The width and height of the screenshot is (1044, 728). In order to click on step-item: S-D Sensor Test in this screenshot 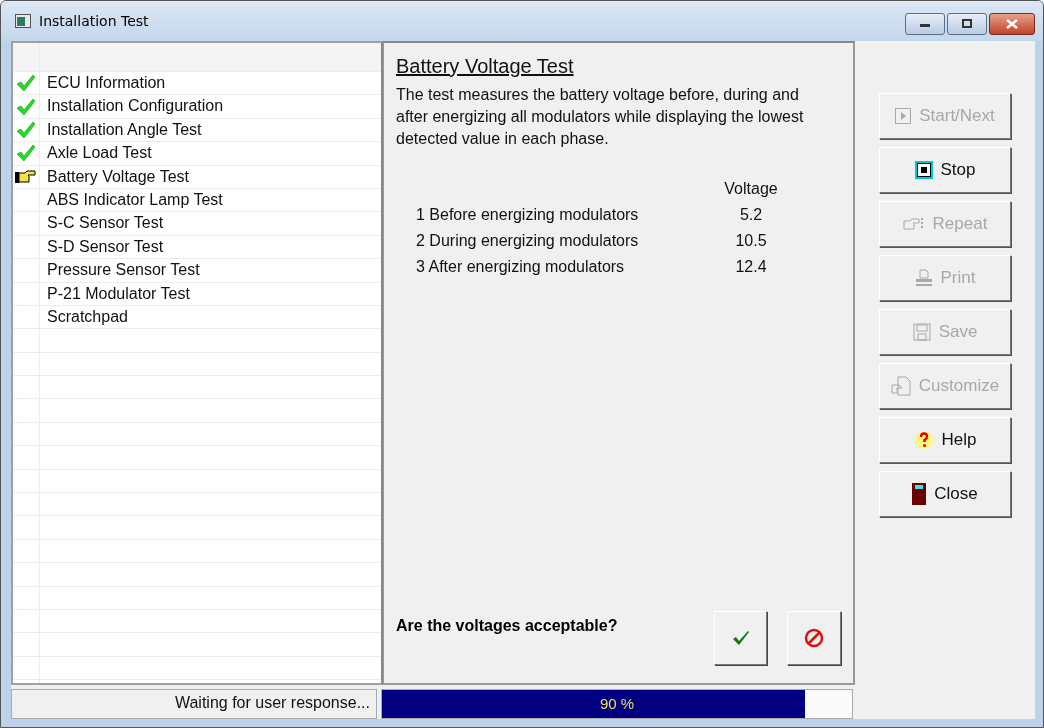, I will do `click(102, 247)`.